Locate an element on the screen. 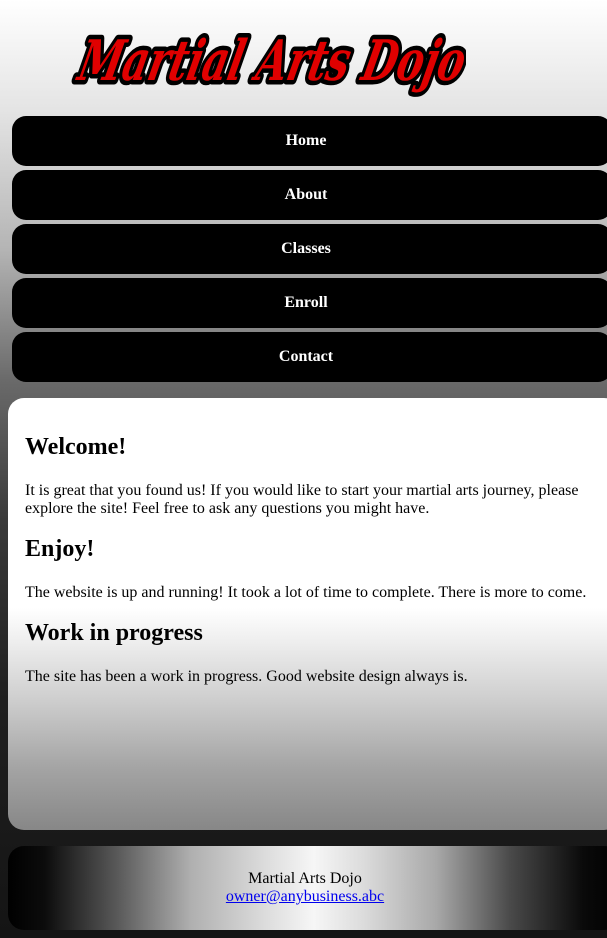  work-in-progress-heading: Work in progress is located at coordinates (114, 633).